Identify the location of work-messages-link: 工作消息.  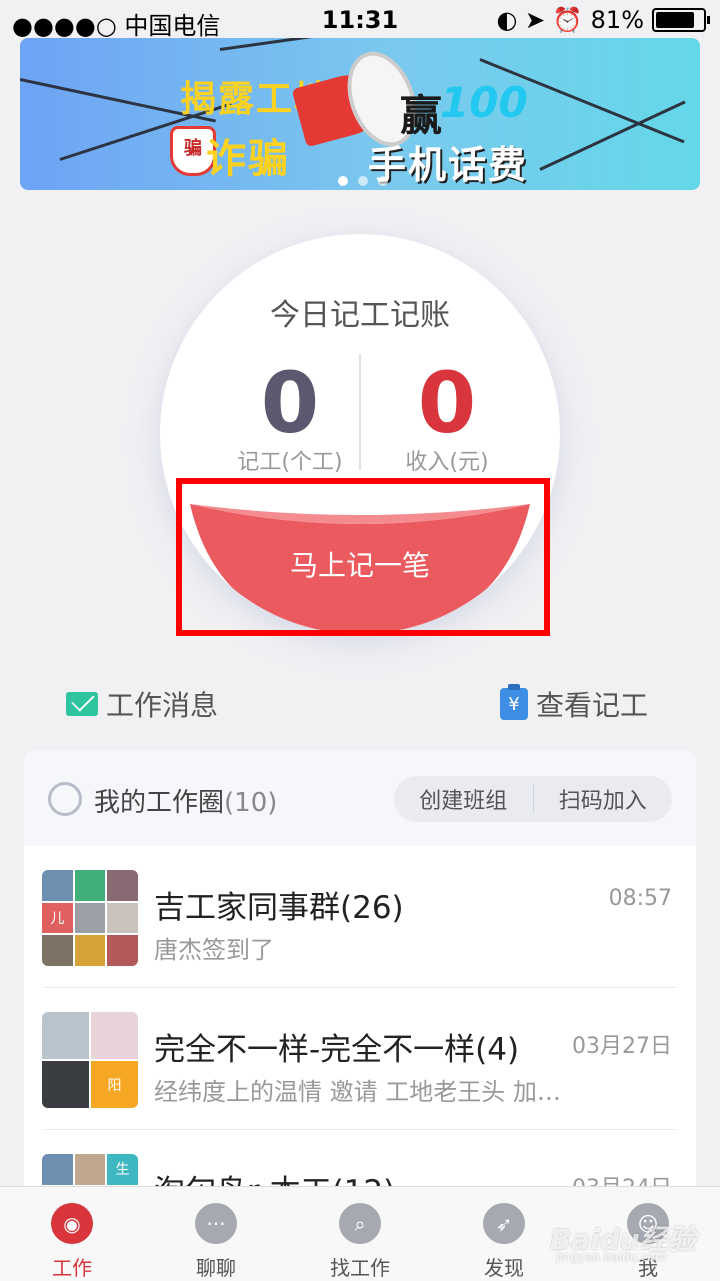
(142, 704).